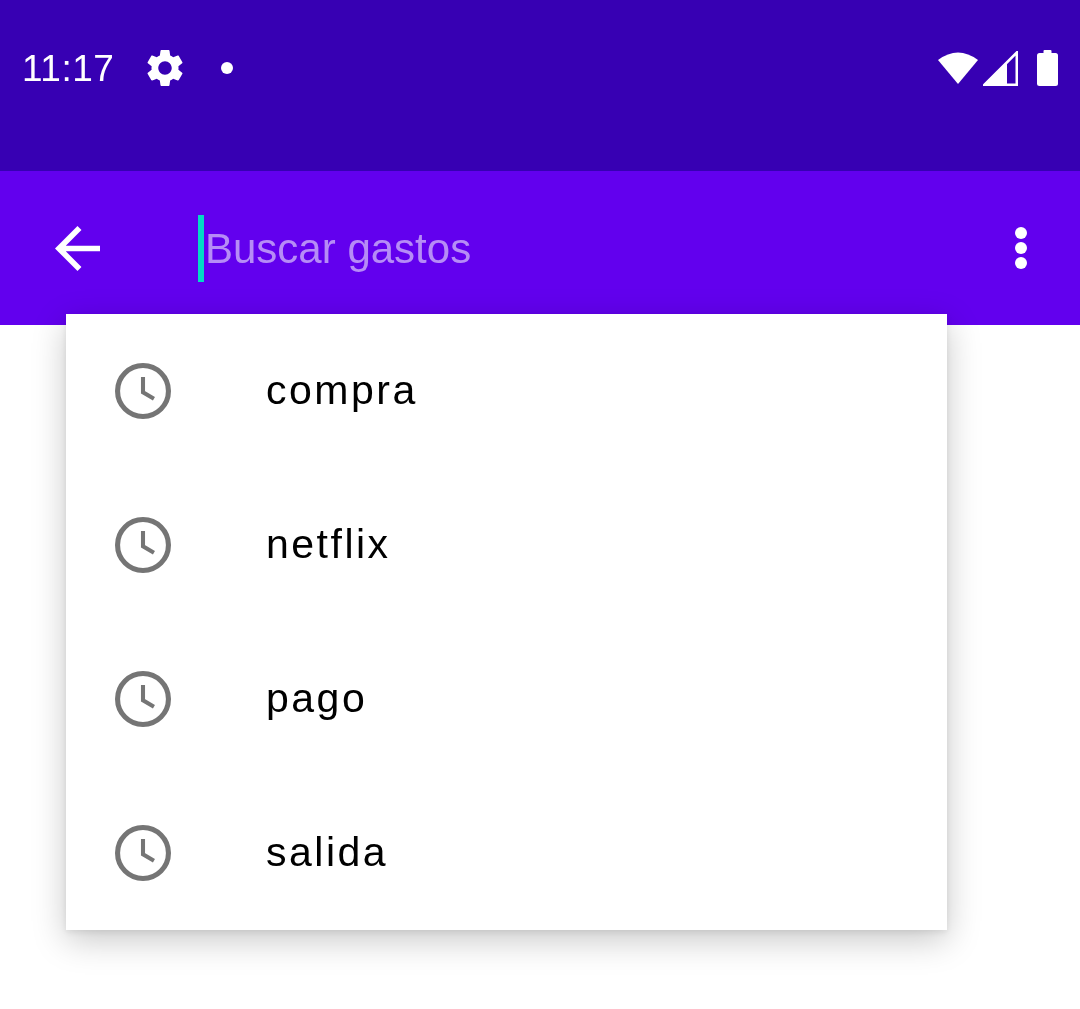  What do you see at coordinates (1000, 68) in the screenshot?
I see `signal-icon` at bounding box center [1000, 68].